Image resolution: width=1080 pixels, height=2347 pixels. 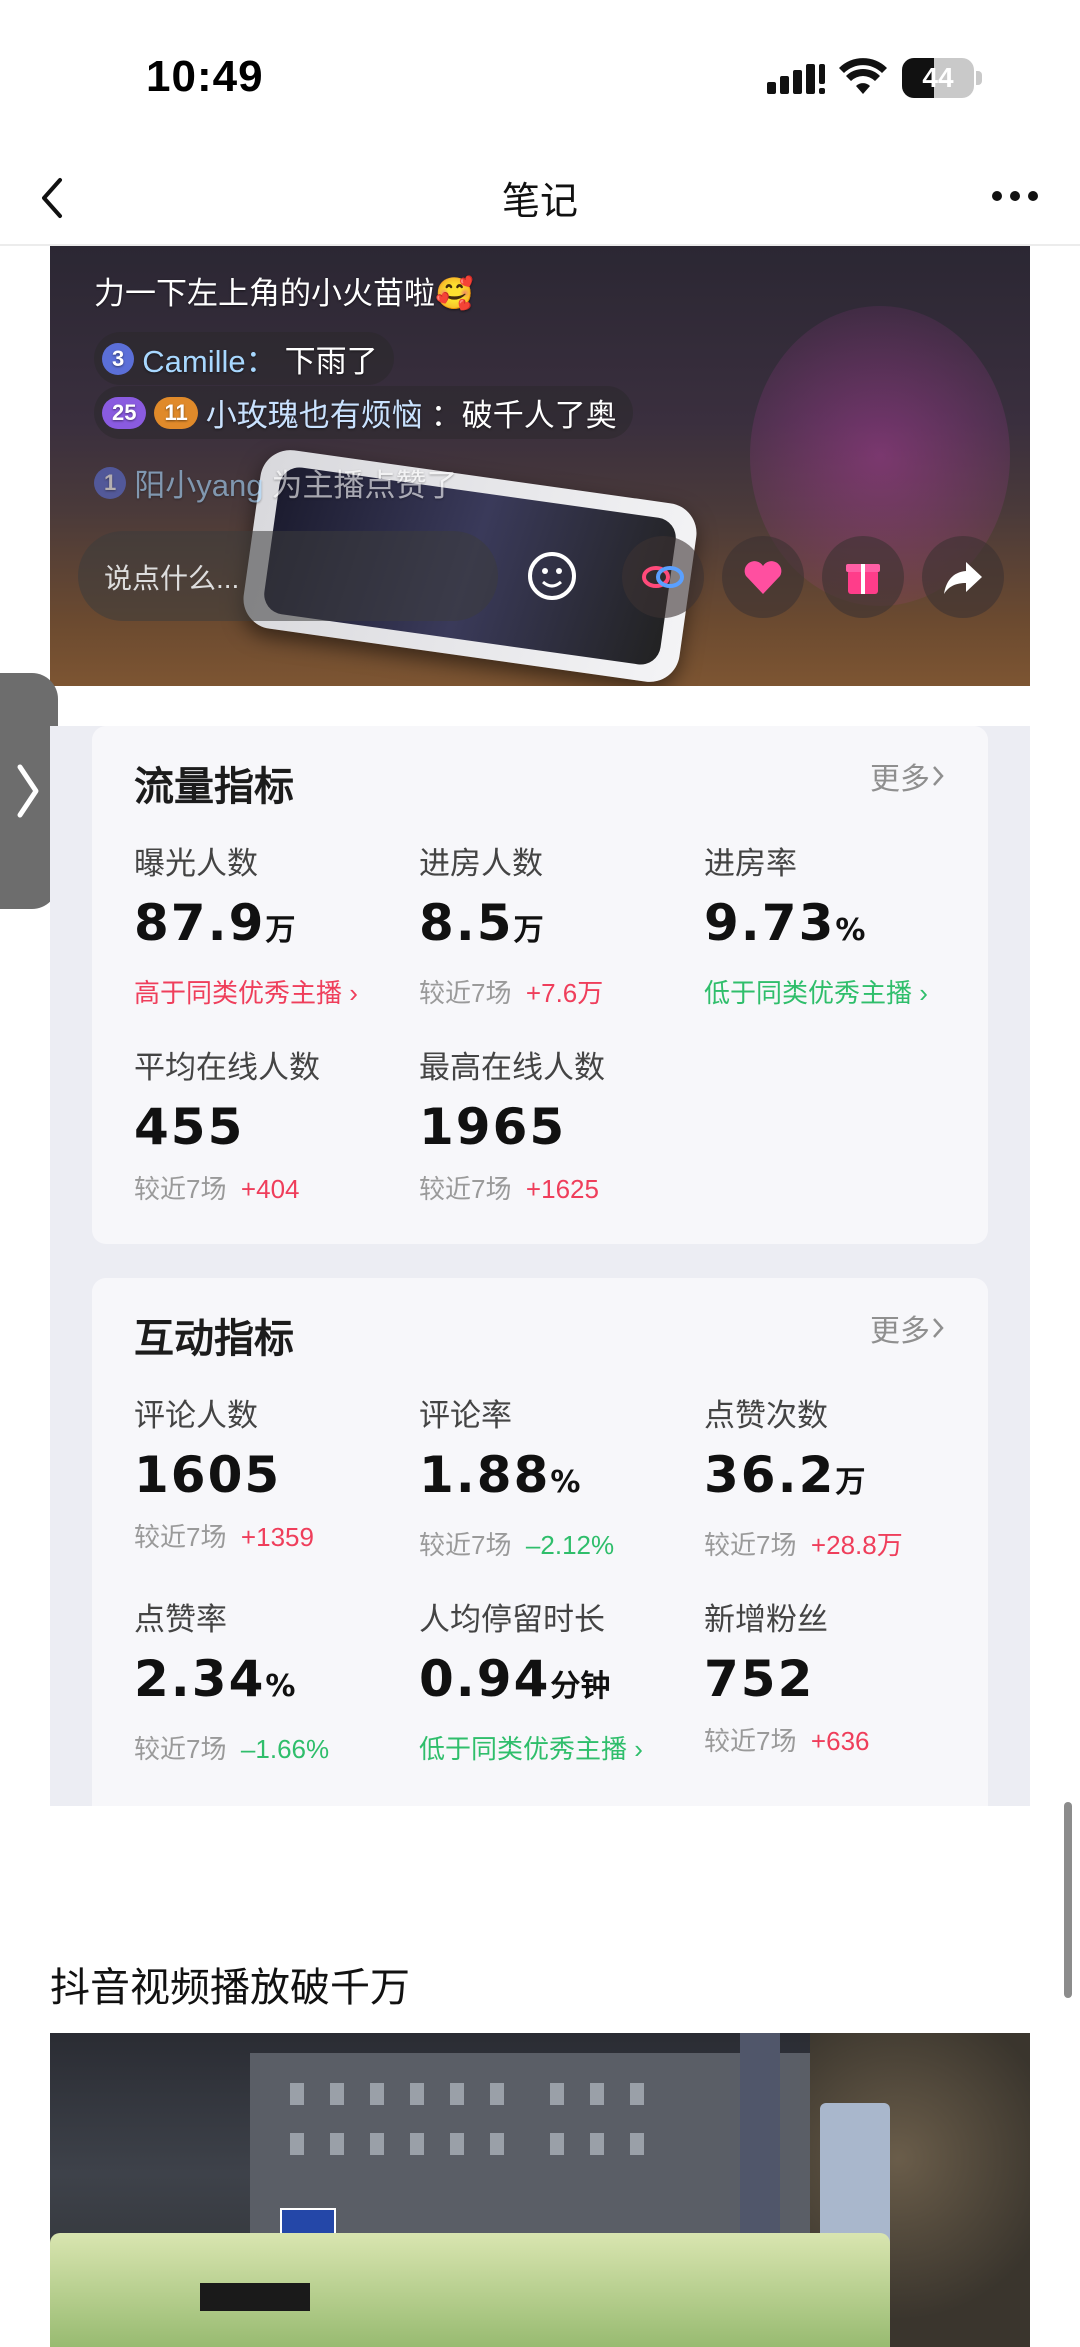 I want to click on chat-message: 1 阳小yang 为主播点赞了, so click(x=275, y=482).